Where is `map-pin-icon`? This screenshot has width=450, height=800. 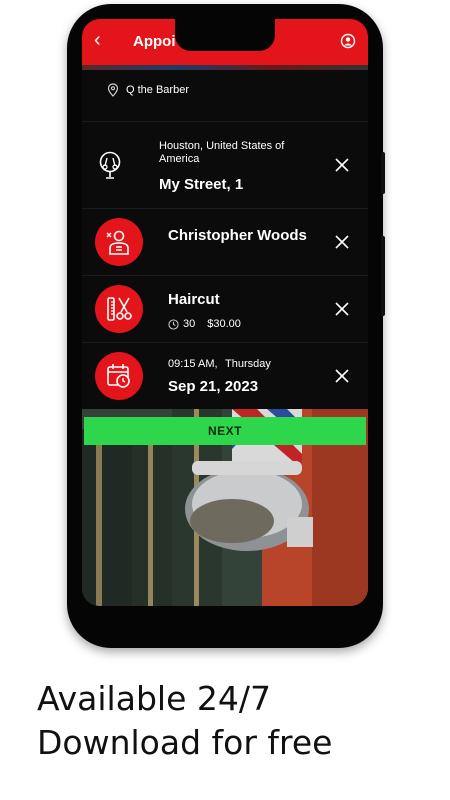
map-pin-icon is located at coordinates (113, 90).